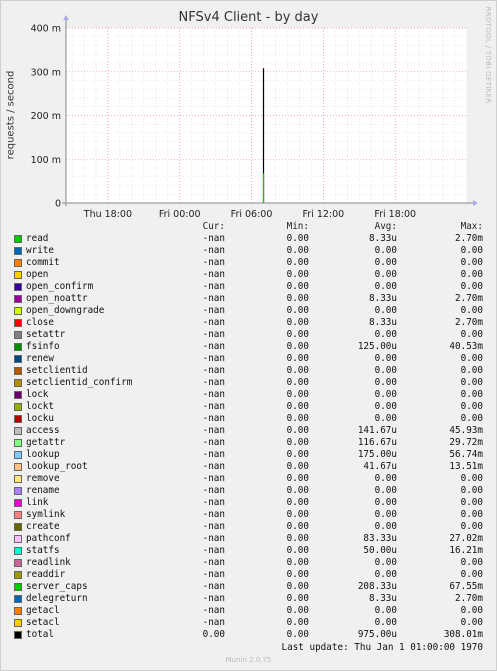 This screenshot has width=497, height=671. Describe the element at coordinates (380, 466) in the screenshot. I see `legend-avg: 41.67u` at that location.